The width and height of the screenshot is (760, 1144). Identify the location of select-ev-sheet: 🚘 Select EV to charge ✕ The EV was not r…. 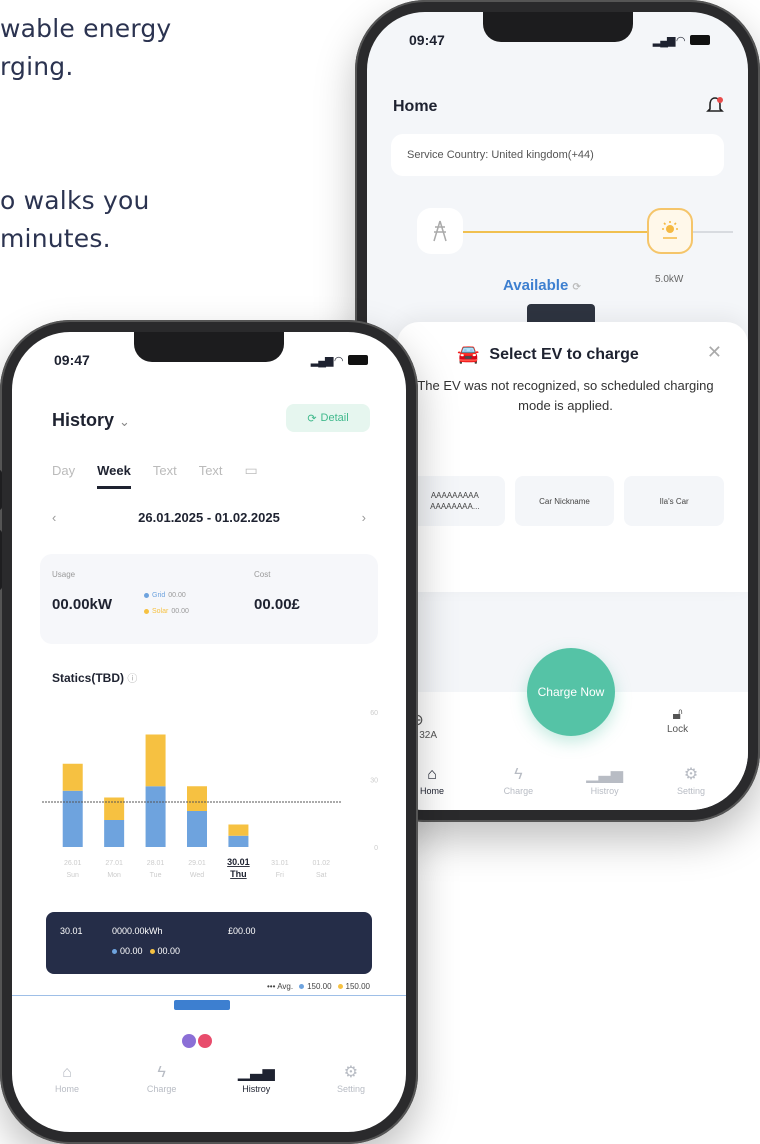
(572, 457).